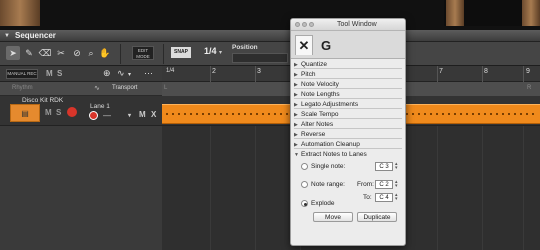 This screenshot has width=540, height=250. Describe the element at coordinates (384, 184) in the screenshot. I see `from-note-field: C 2` at that location.